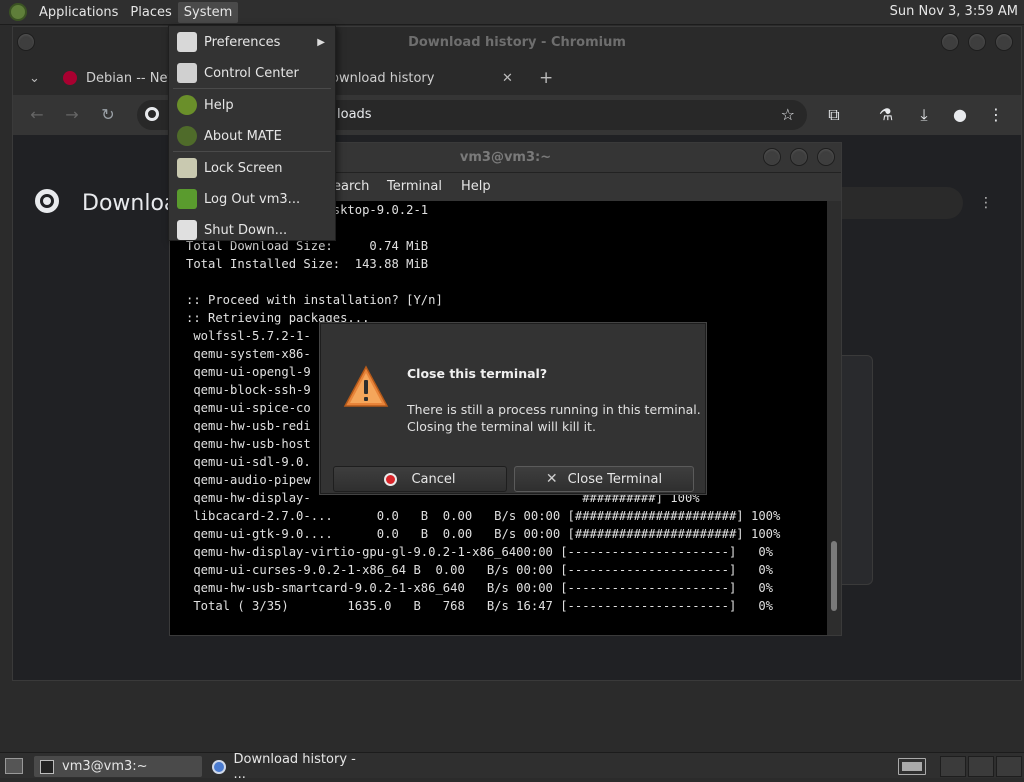 The image size is (1024, 782). Describe the element at coordinates (187, 230) in the screenshot. I see `shut-down-icon` at that location.